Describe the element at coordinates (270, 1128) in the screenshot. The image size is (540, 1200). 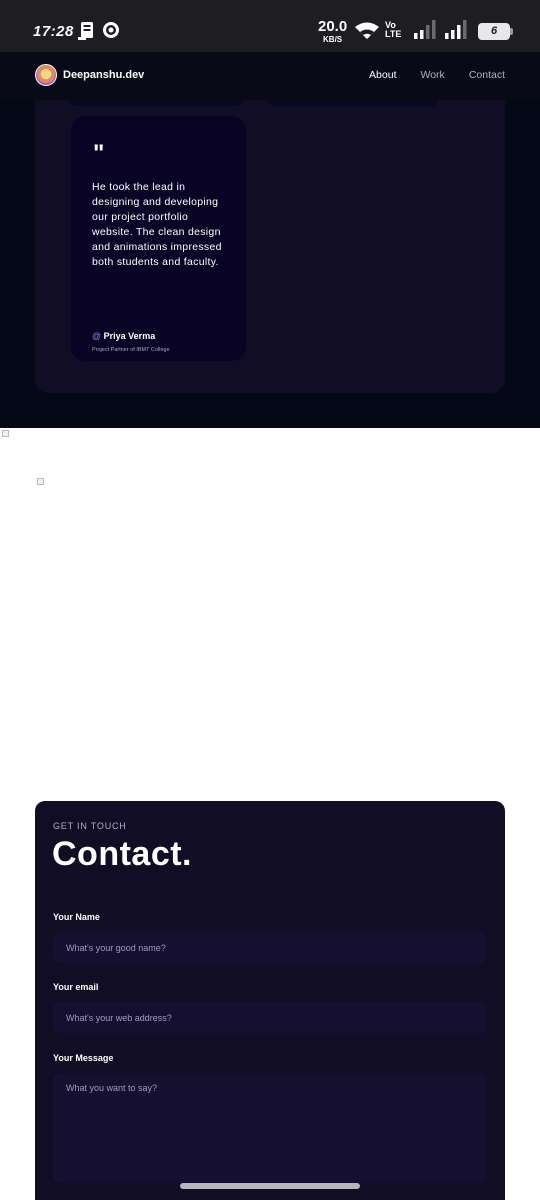
I see `message-textarea` at that location.